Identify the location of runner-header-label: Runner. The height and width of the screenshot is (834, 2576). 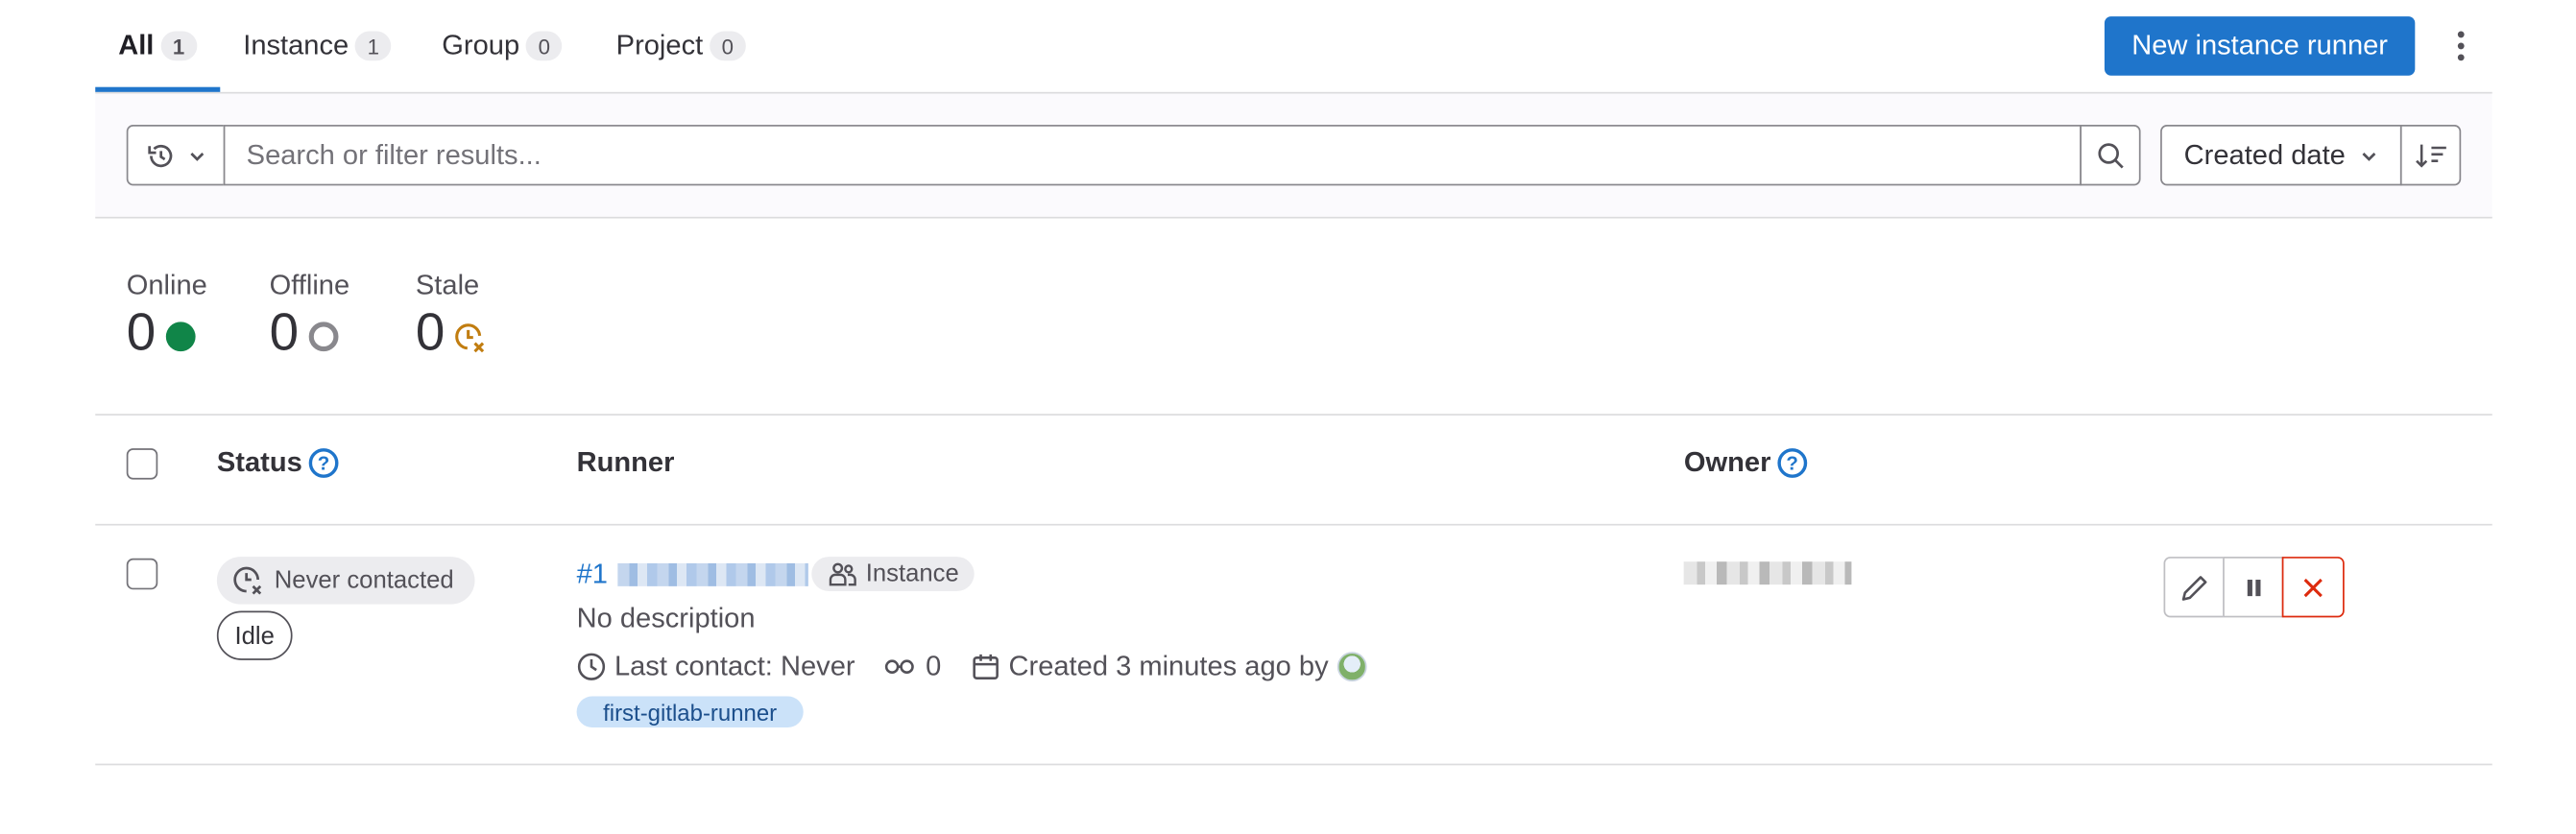
(625, 462).